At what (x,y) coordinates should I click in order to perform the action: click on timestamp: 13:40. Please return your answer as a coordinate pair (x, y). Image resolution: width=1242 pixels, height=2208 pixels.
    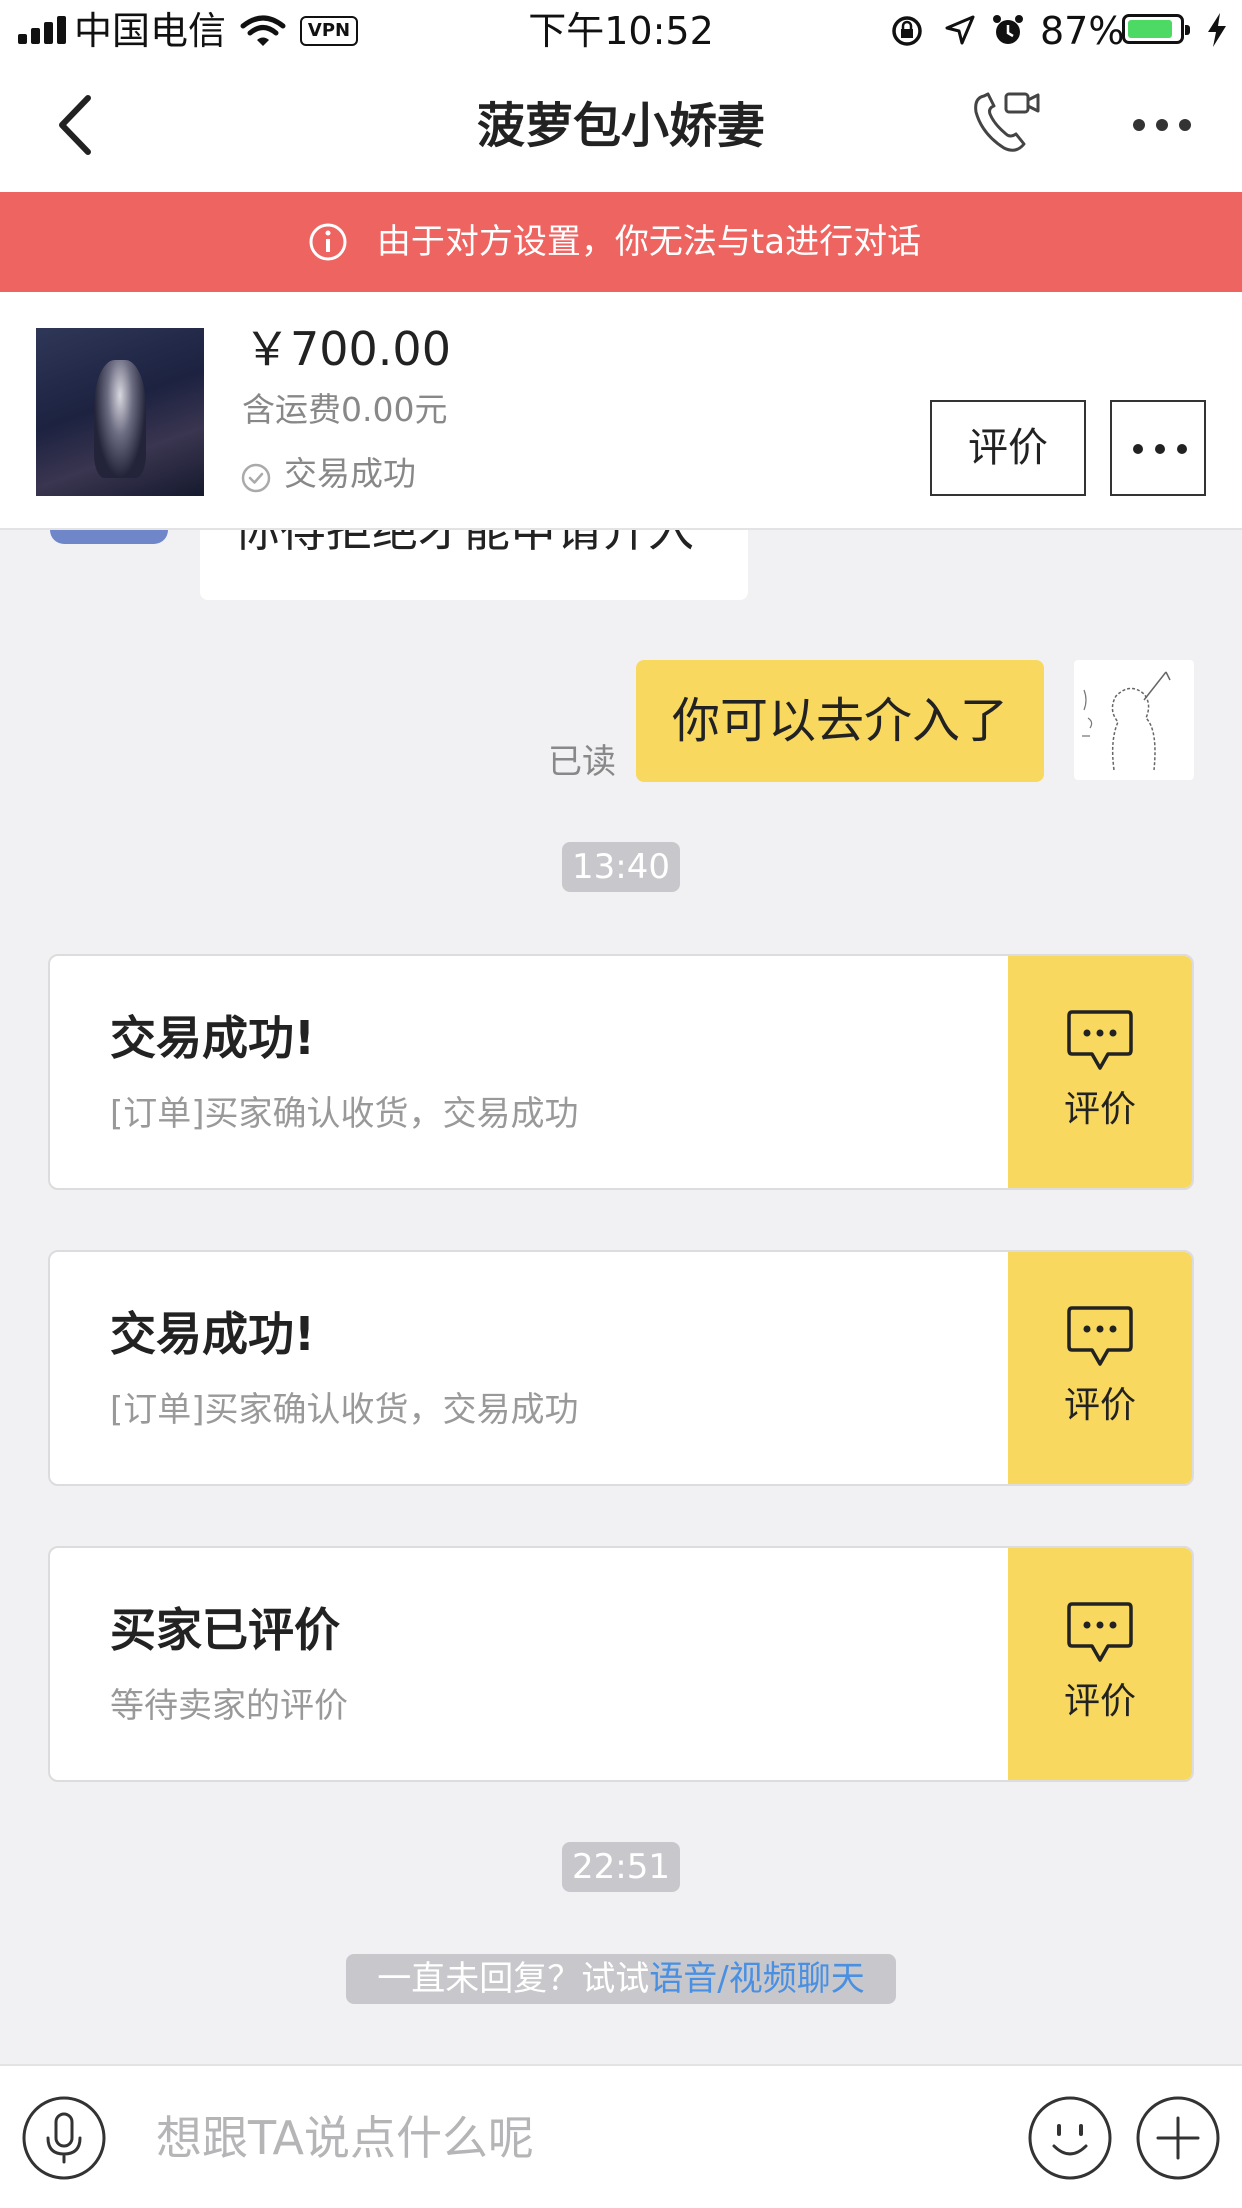
    Looking at the image, I should click on (621, 867).